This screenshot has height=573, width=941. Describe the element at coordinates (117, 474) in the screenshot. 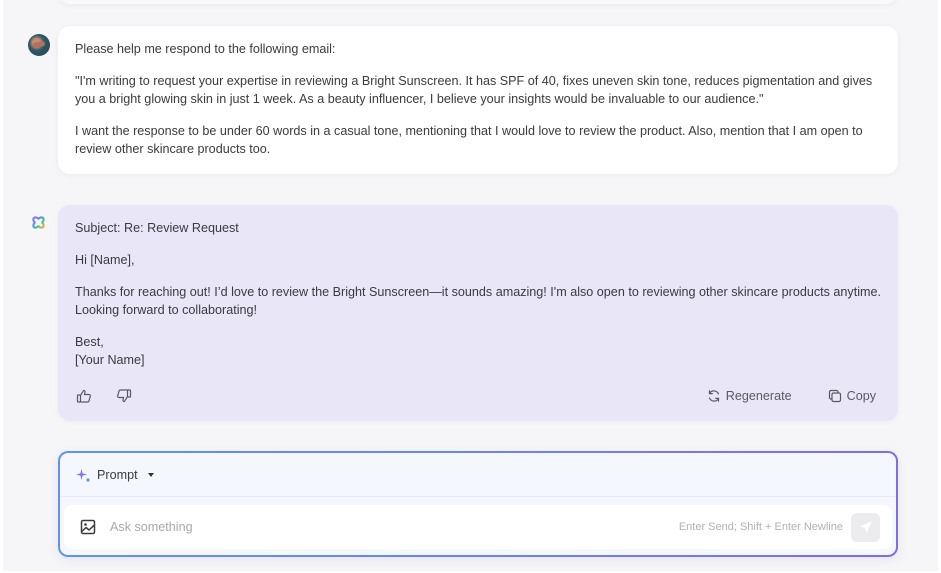

I see `prompt-mode-label: Prompt` at that location.